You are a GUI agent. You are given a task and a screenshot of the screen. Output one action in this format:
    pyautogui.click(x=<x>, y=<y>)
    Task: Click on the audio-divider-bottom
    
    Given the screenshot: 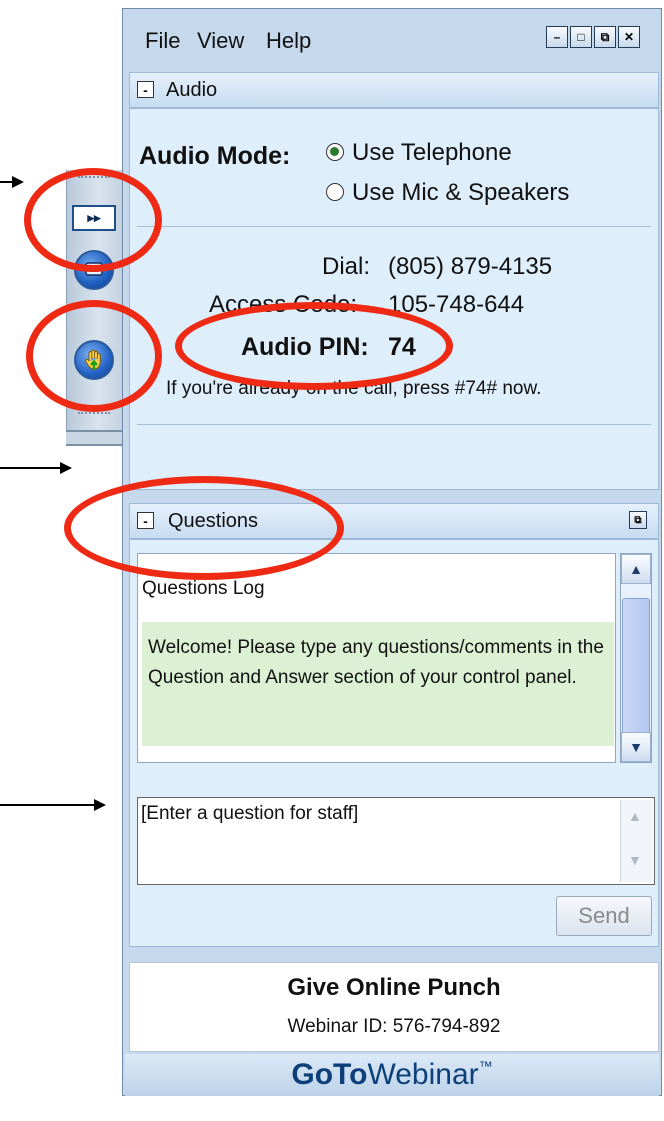 What is the action you would take?
    pyautogui.click(x=394, y=424)
    